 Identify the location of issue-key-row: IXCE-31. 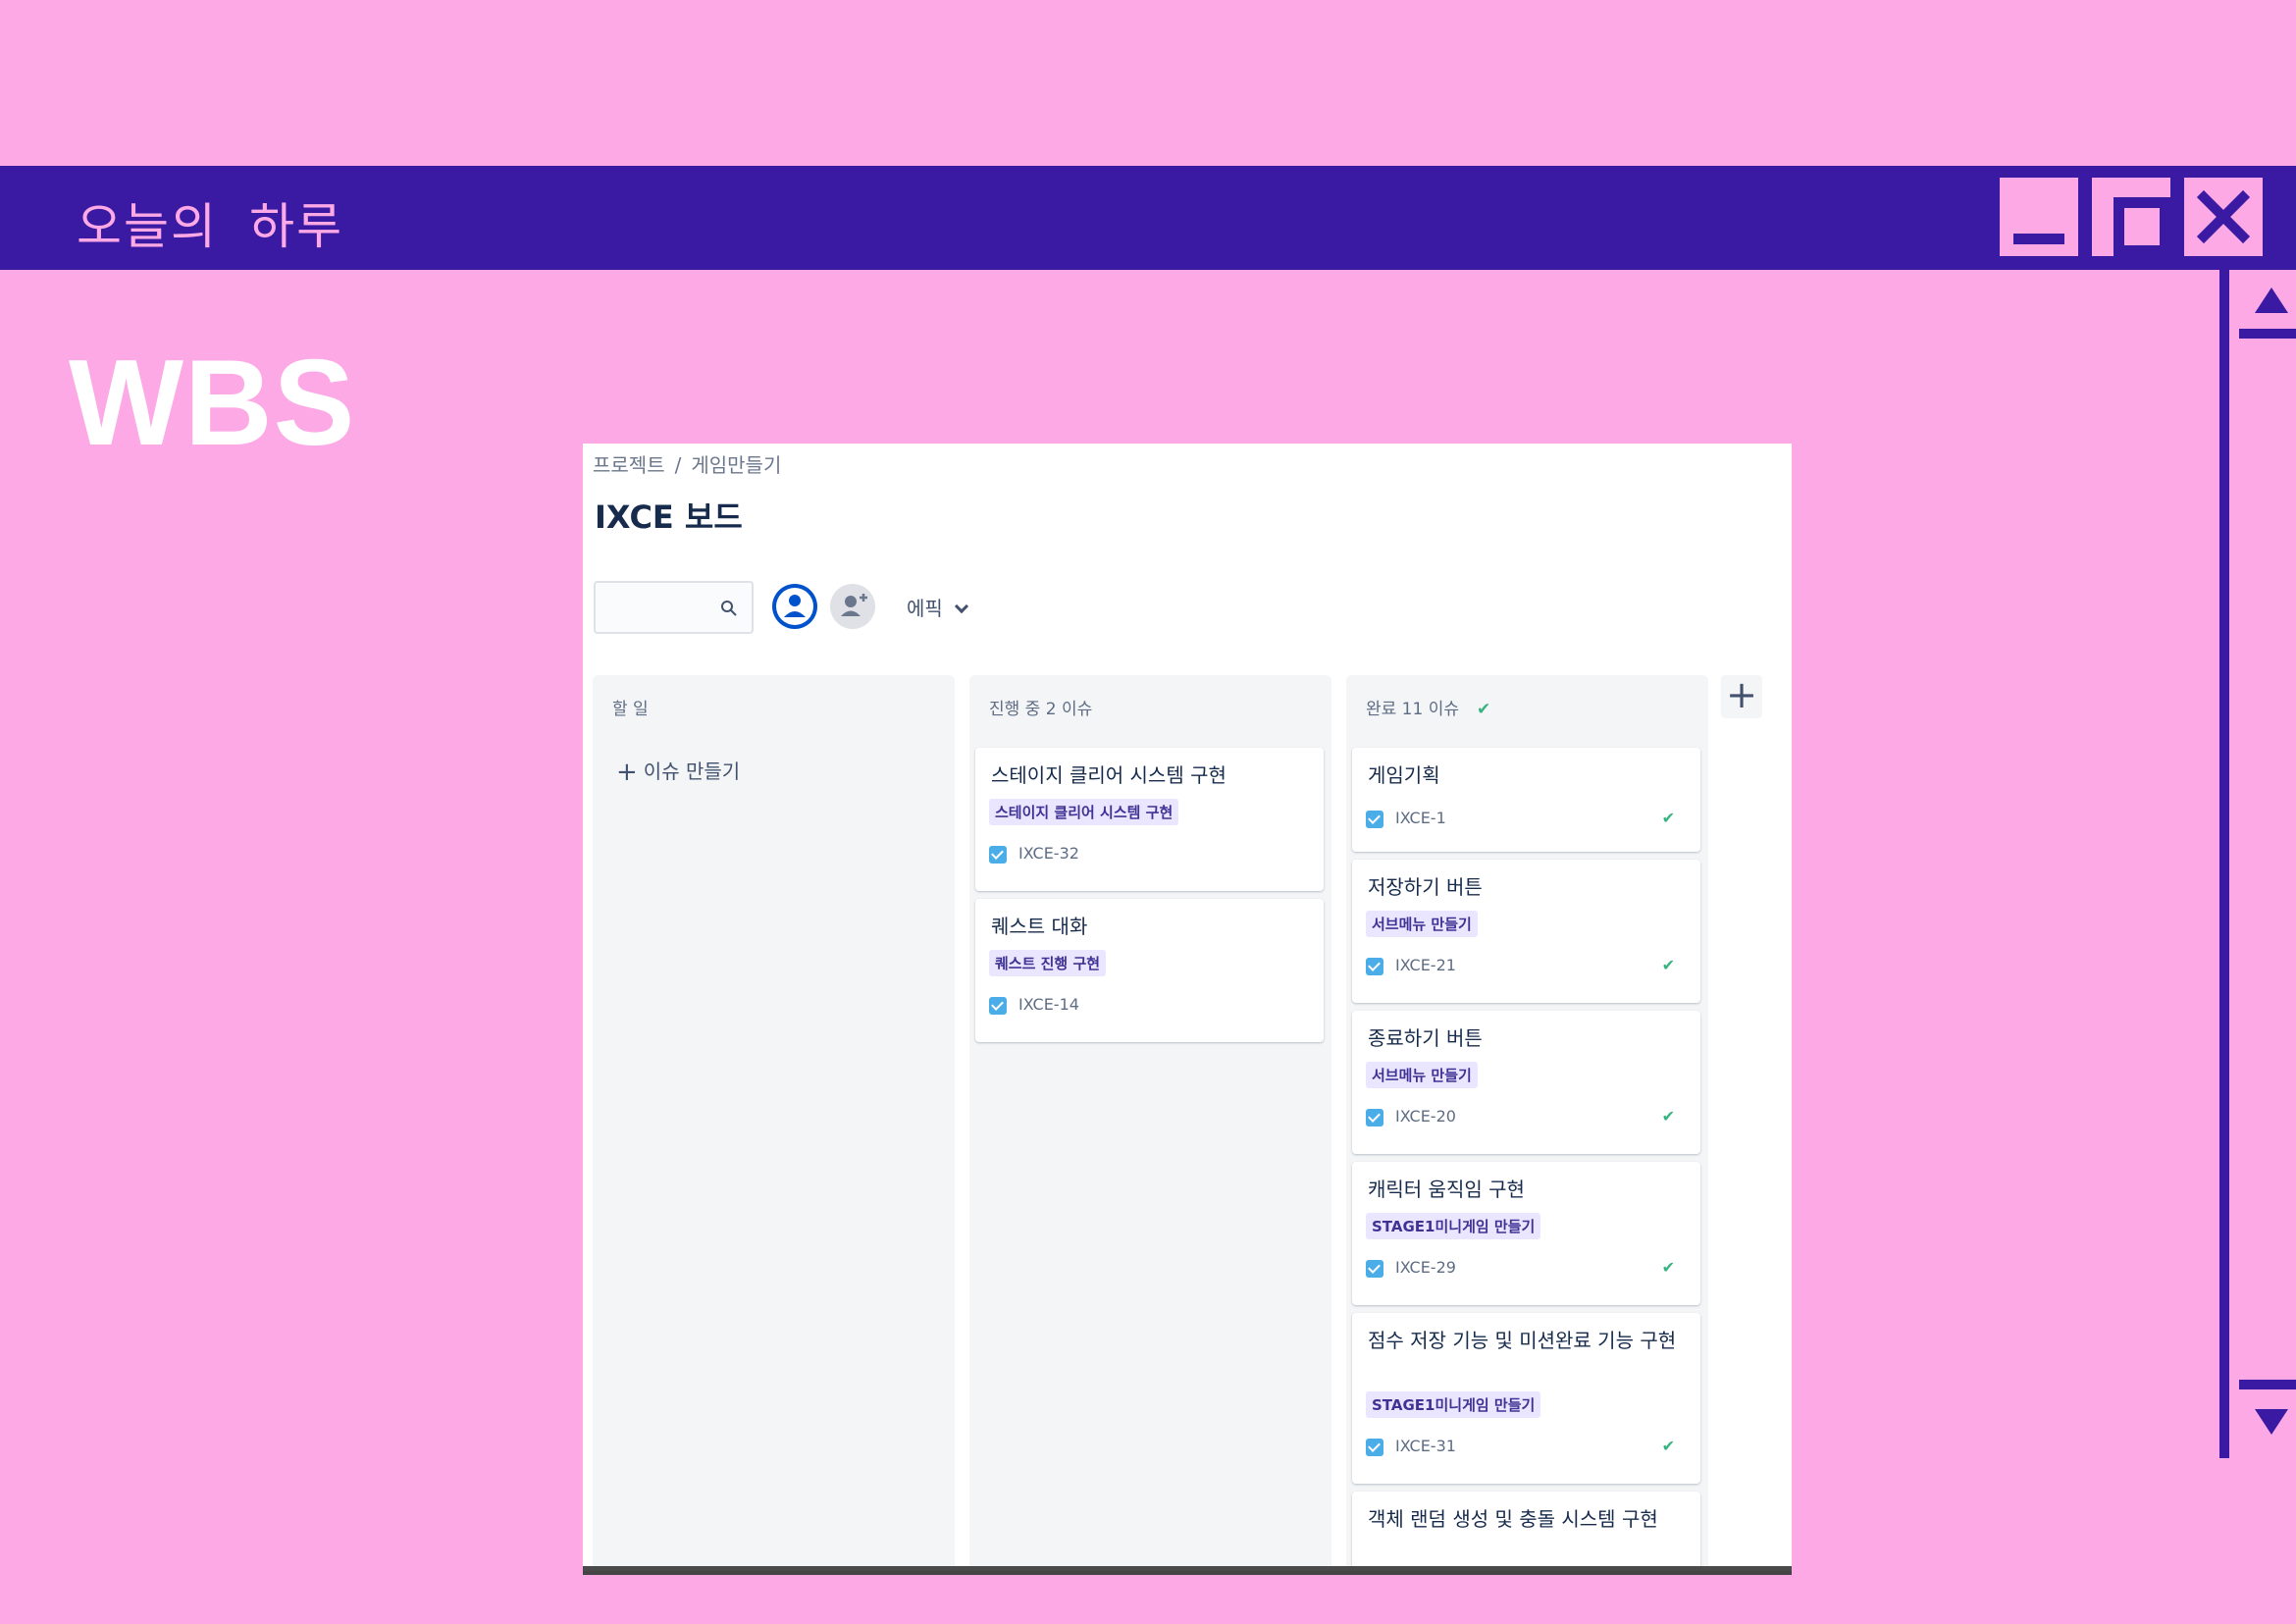
(1411, 1446).